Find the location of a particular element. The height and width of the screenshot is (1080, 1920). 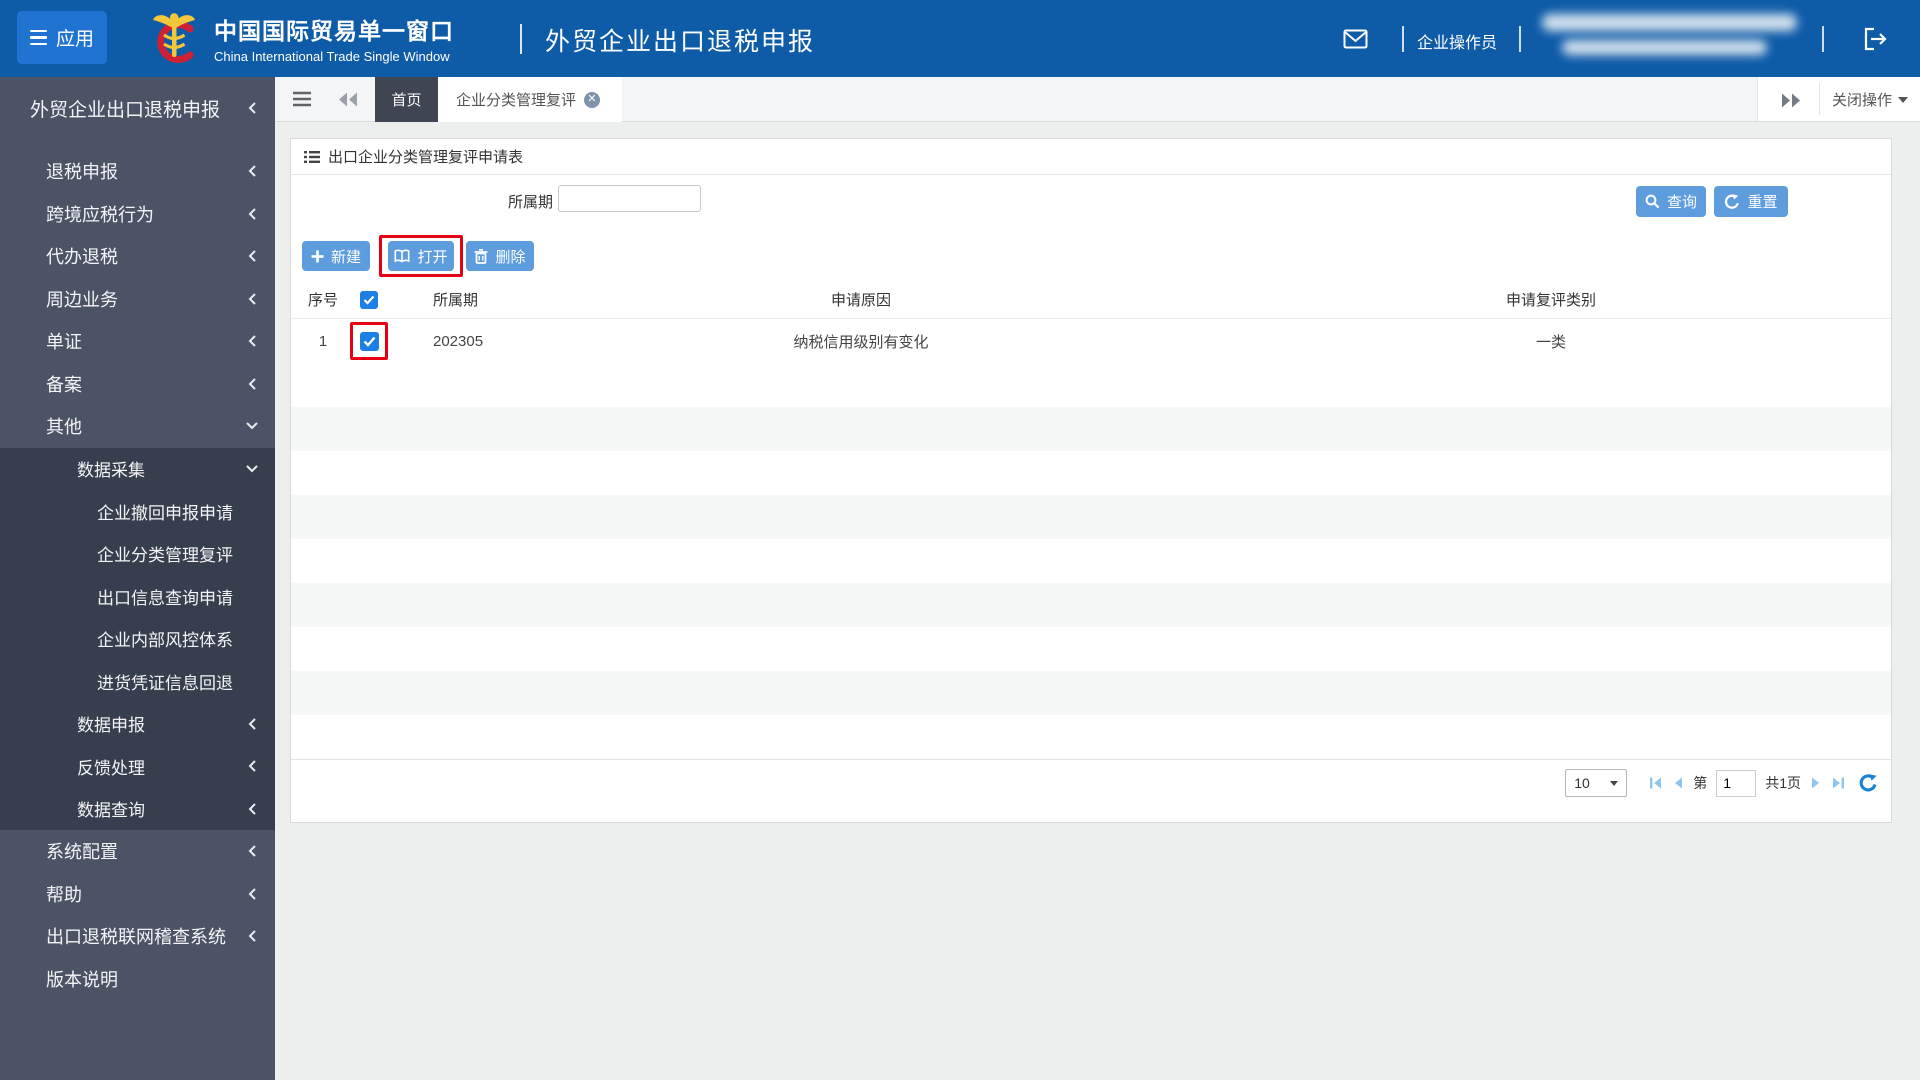

sidebar-item: 企业撤回申报申请 is located at coordinates (137, 511).